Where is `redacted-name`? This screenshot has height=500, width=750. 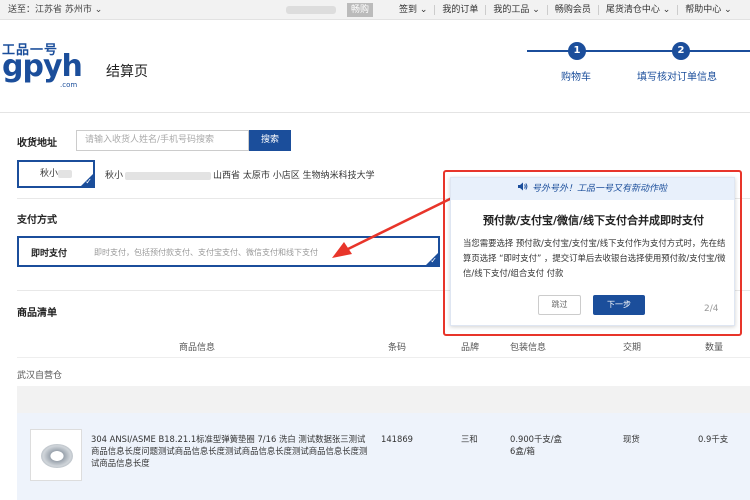 redacted-name is located at coordinates (65, 173).